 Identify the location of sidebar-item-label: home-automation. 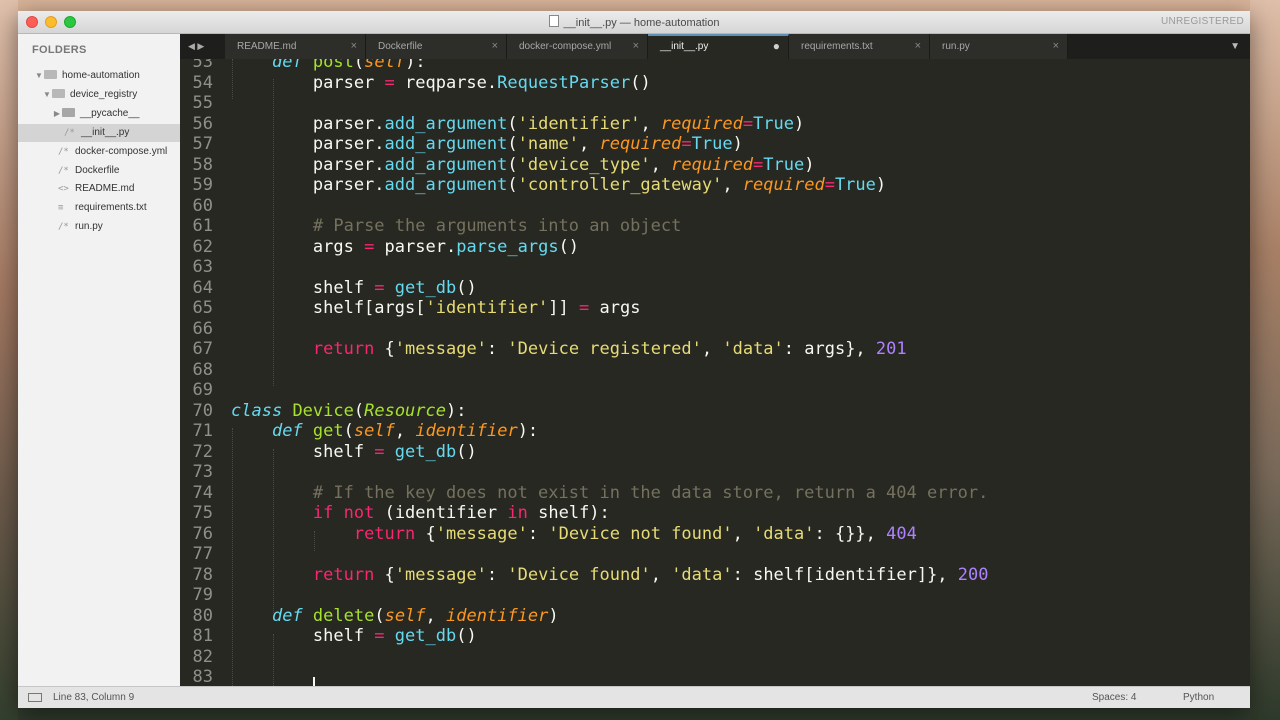
(101, 75).